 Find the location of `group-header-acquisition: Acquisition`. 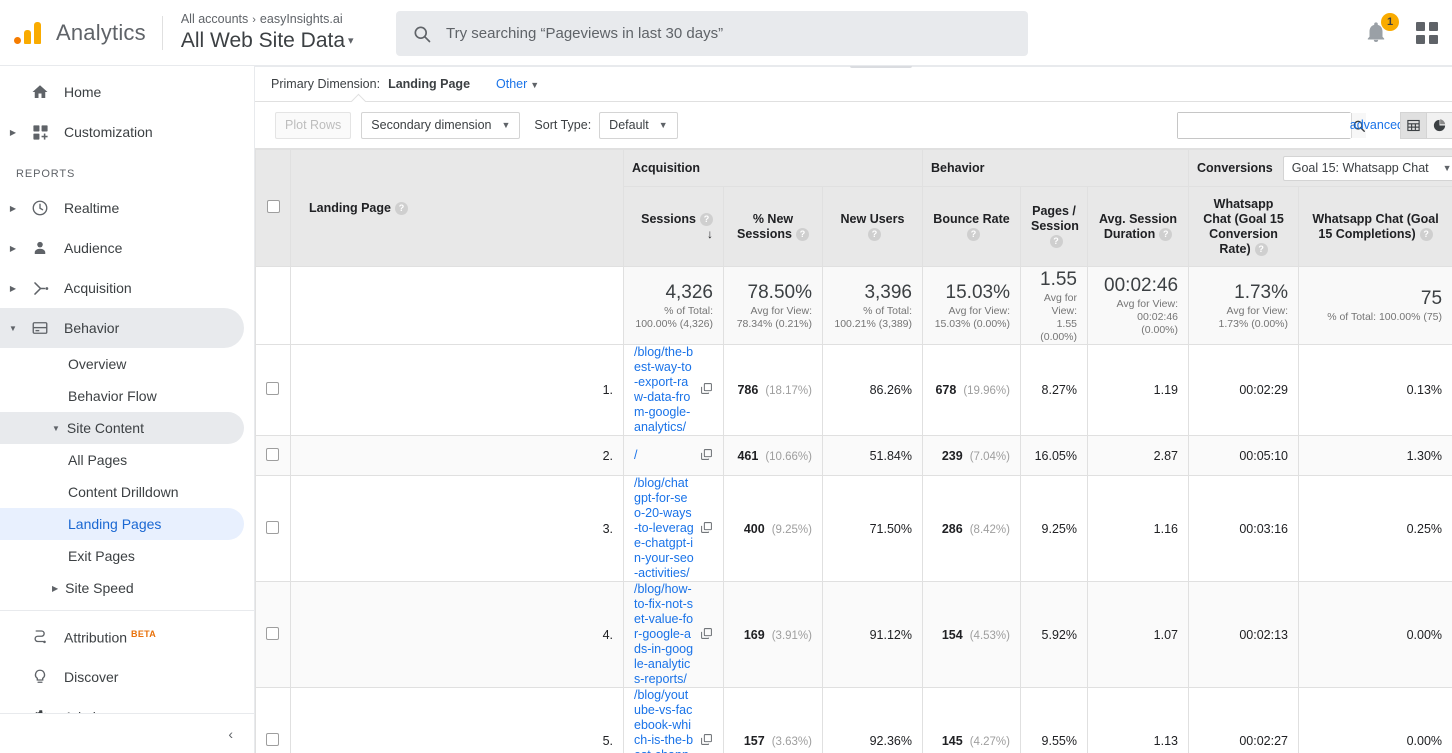

group-header-acquisition: Acquisition is located at coordinates (773, 168).